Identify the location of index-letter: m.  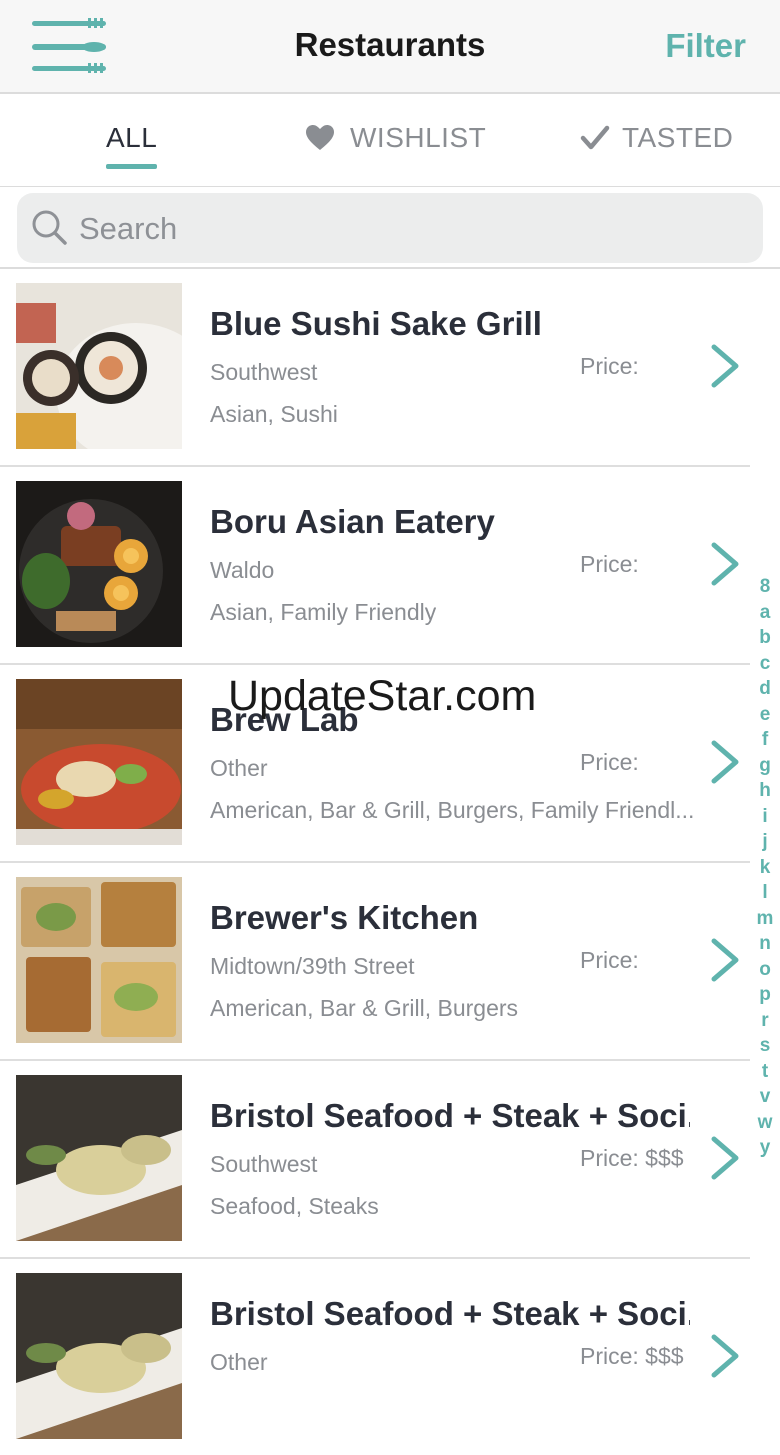
(765, 919).